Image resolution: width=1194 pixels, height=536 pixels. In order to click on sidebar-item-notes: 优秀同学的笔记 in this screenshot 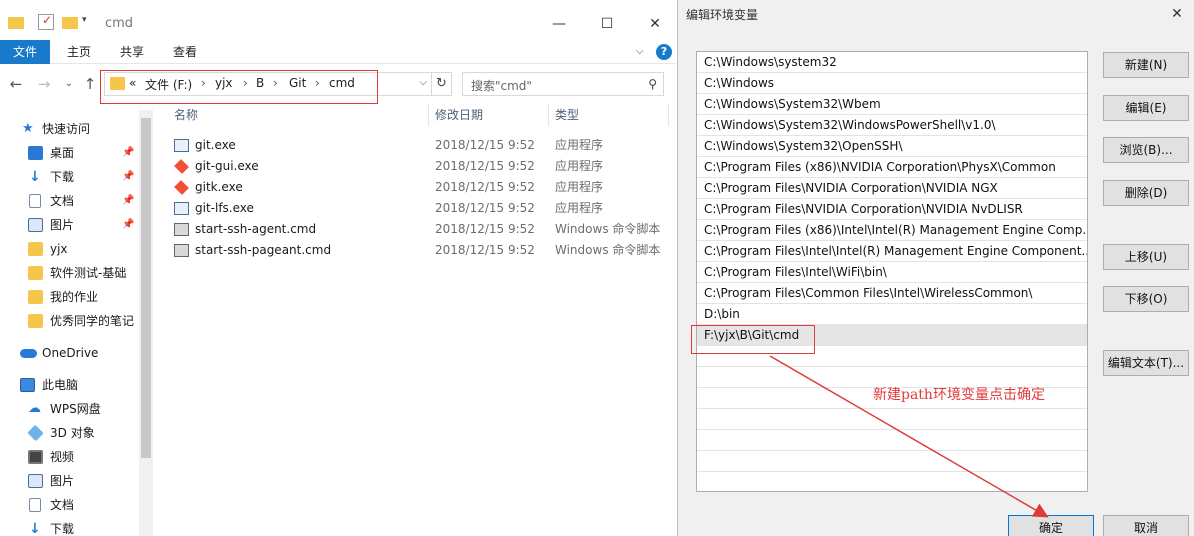, I will do `click(69, 321)`.